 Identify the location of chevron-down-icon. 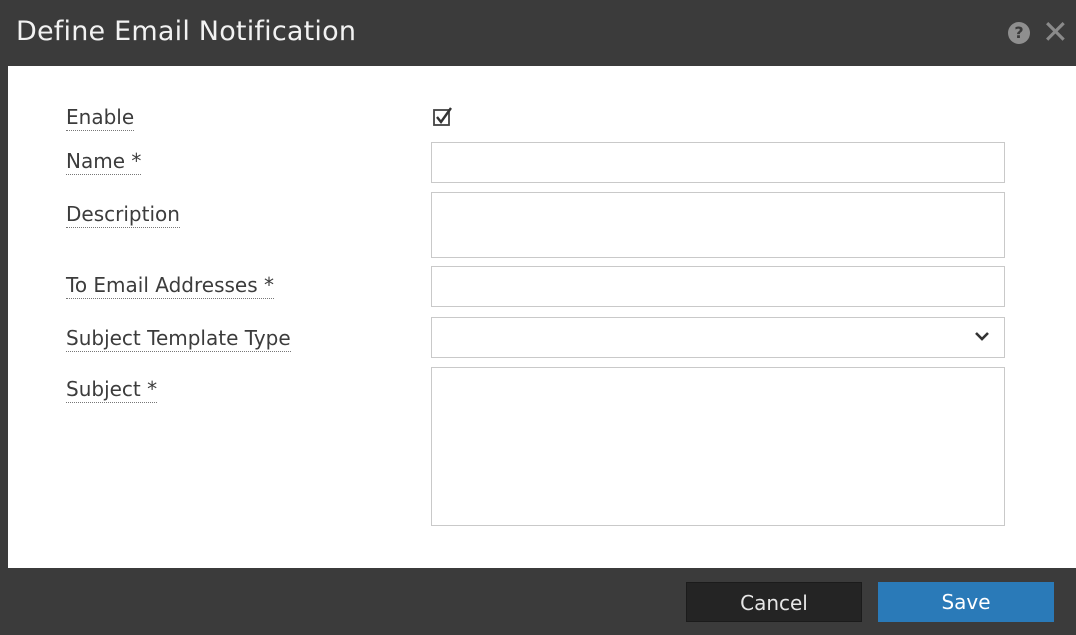
(982, 336).